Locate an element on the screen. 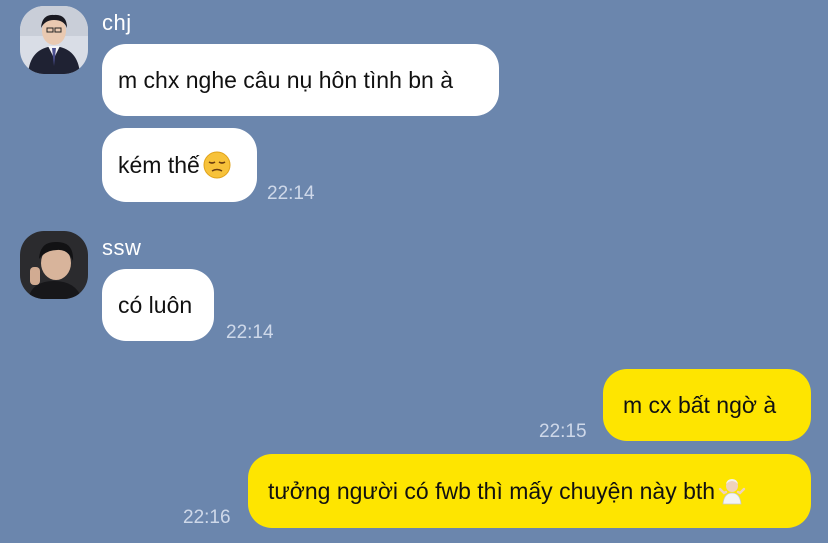 Image resolution: width=828 pixels, height=543 pixels. message-bubble-incoming: m chx nghe câu nụ hôn tình bn à is located at coordinates (300, 80).